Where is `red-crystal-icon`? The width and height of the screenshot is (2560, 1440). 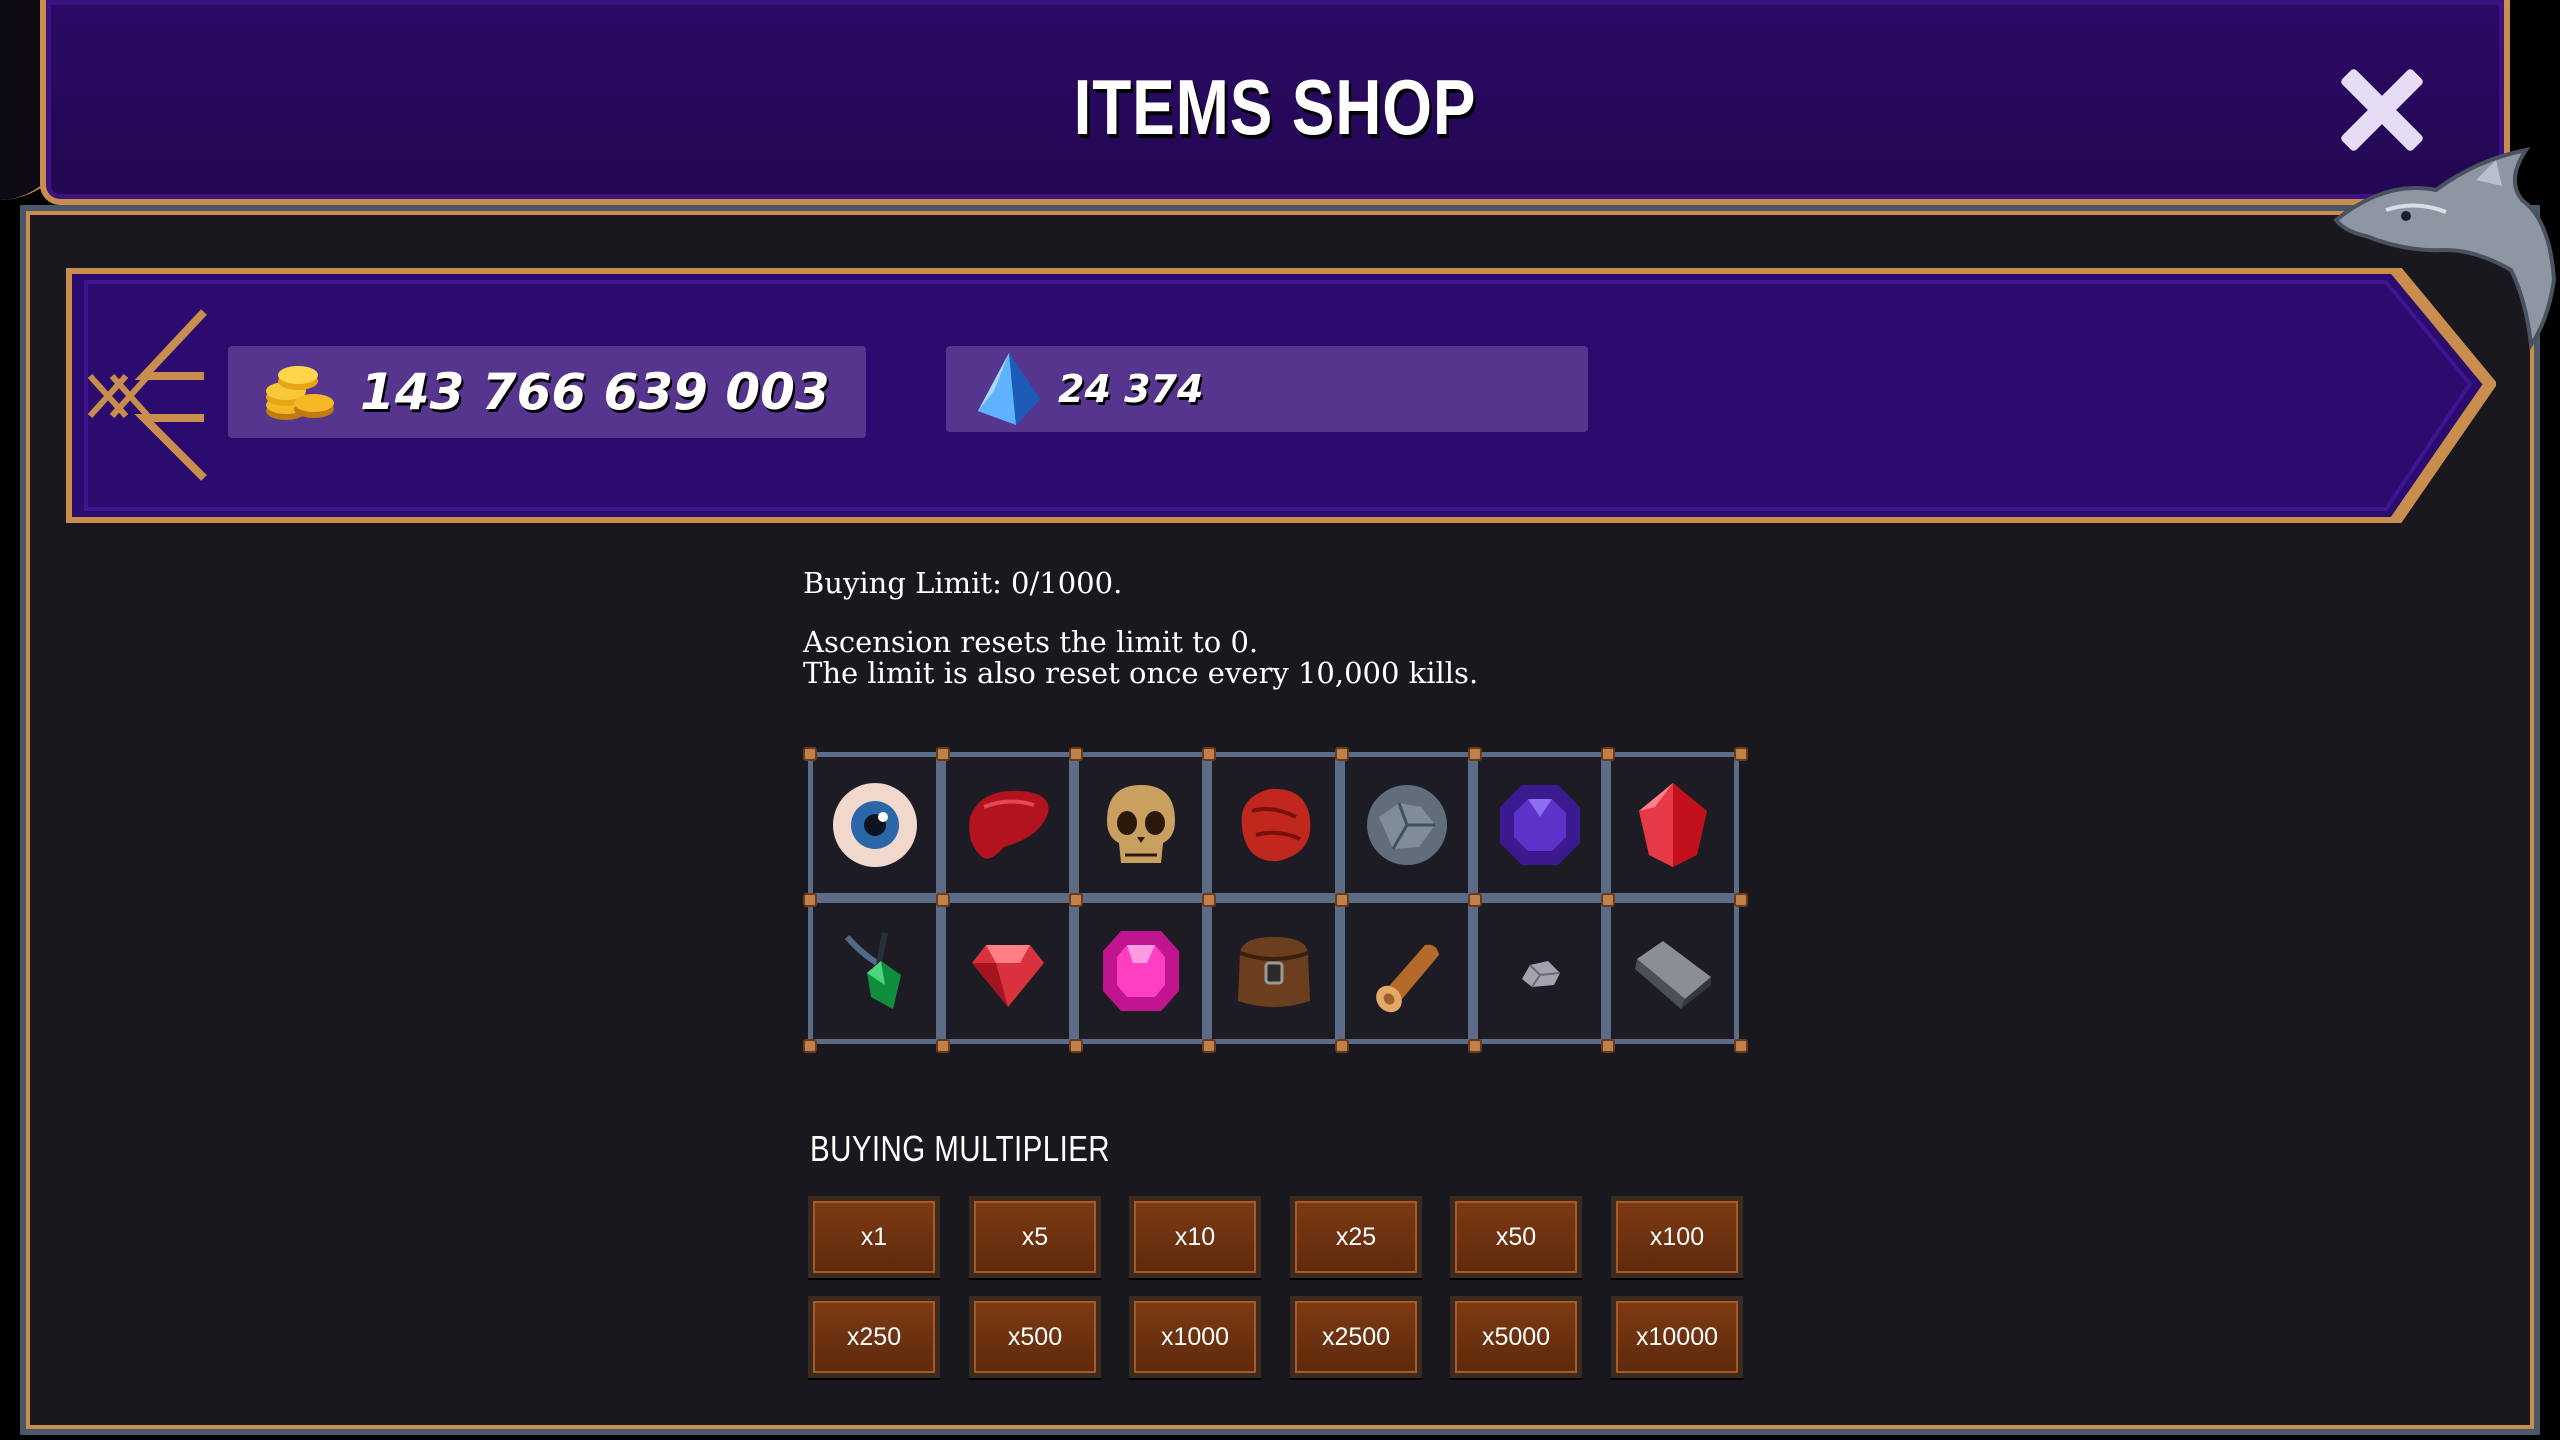
red-crystal-icon is located at coordinates (1672, 825).